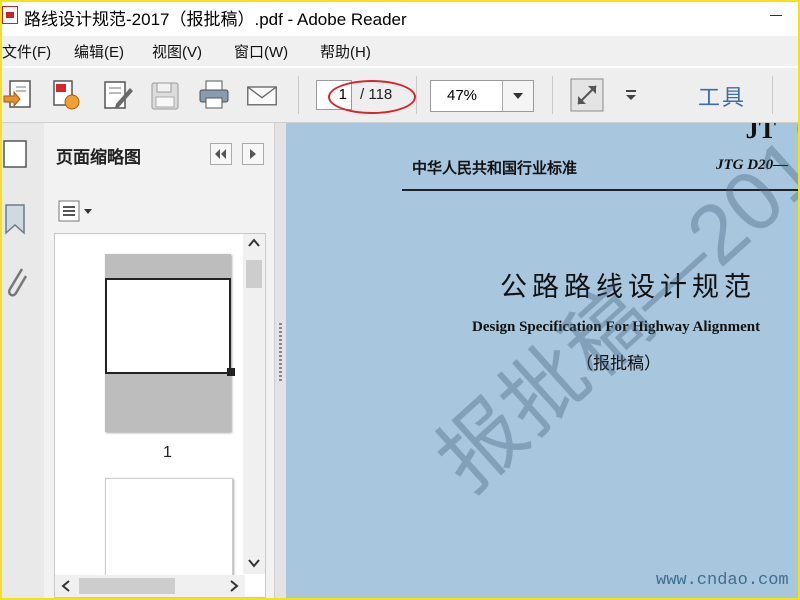 Image resolution: width=800 pixels, height=600 pixels. What do you see at coordinates (632, 95) in the screenshot?
I see `more-tools-dropdown` at bounding box center [632, 95].